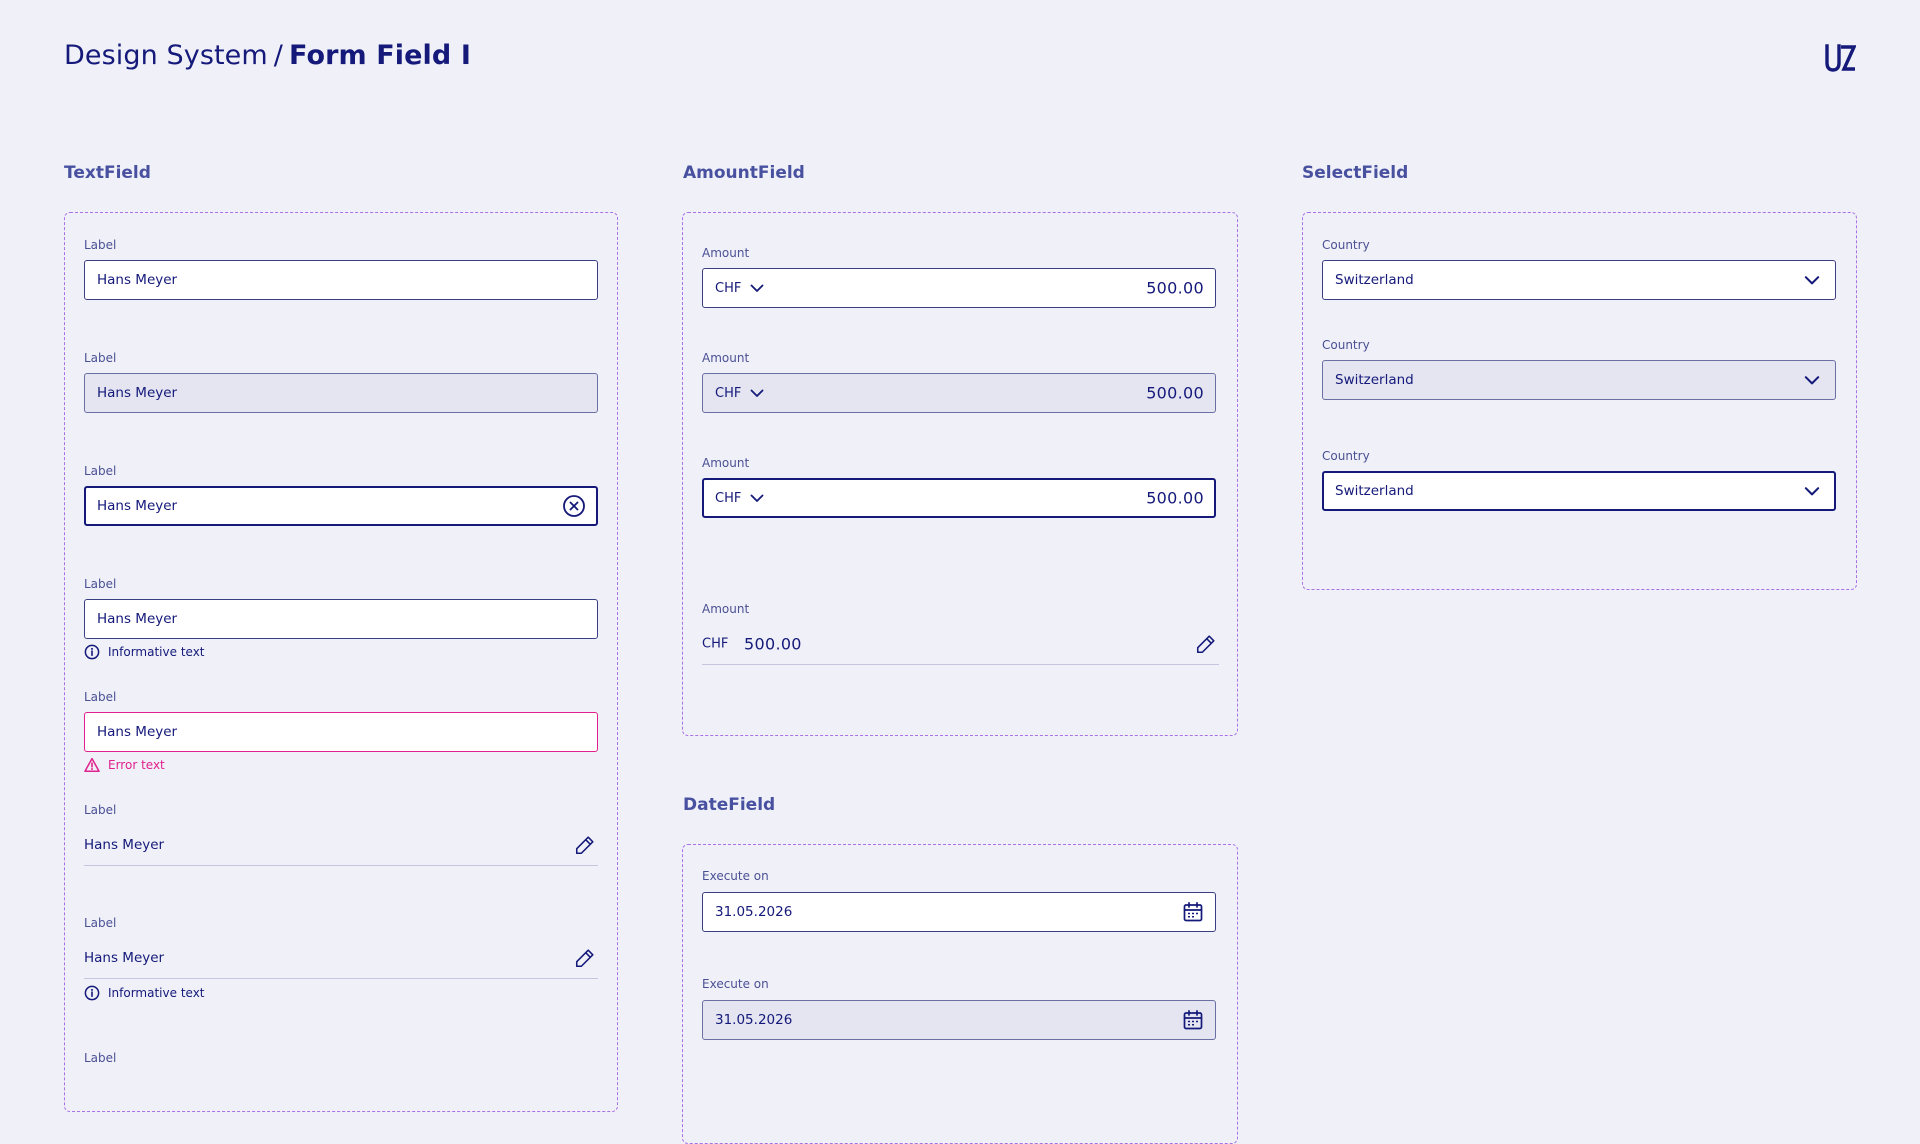 The height and width of the screenshot is (1144, 1920). Describe the element at coordinates (107, 173) in the screenshot. I see `textfield-section-title: TextField` at that location.